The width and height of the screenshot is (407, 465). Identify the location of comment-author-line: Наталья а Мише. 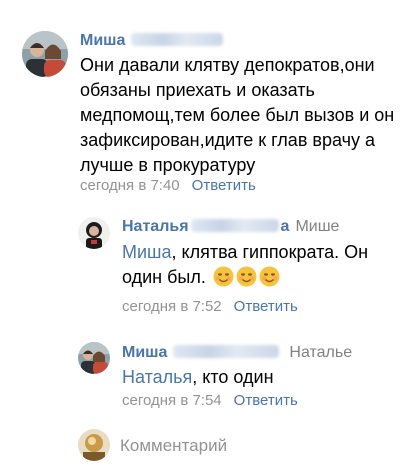
(230, 227).